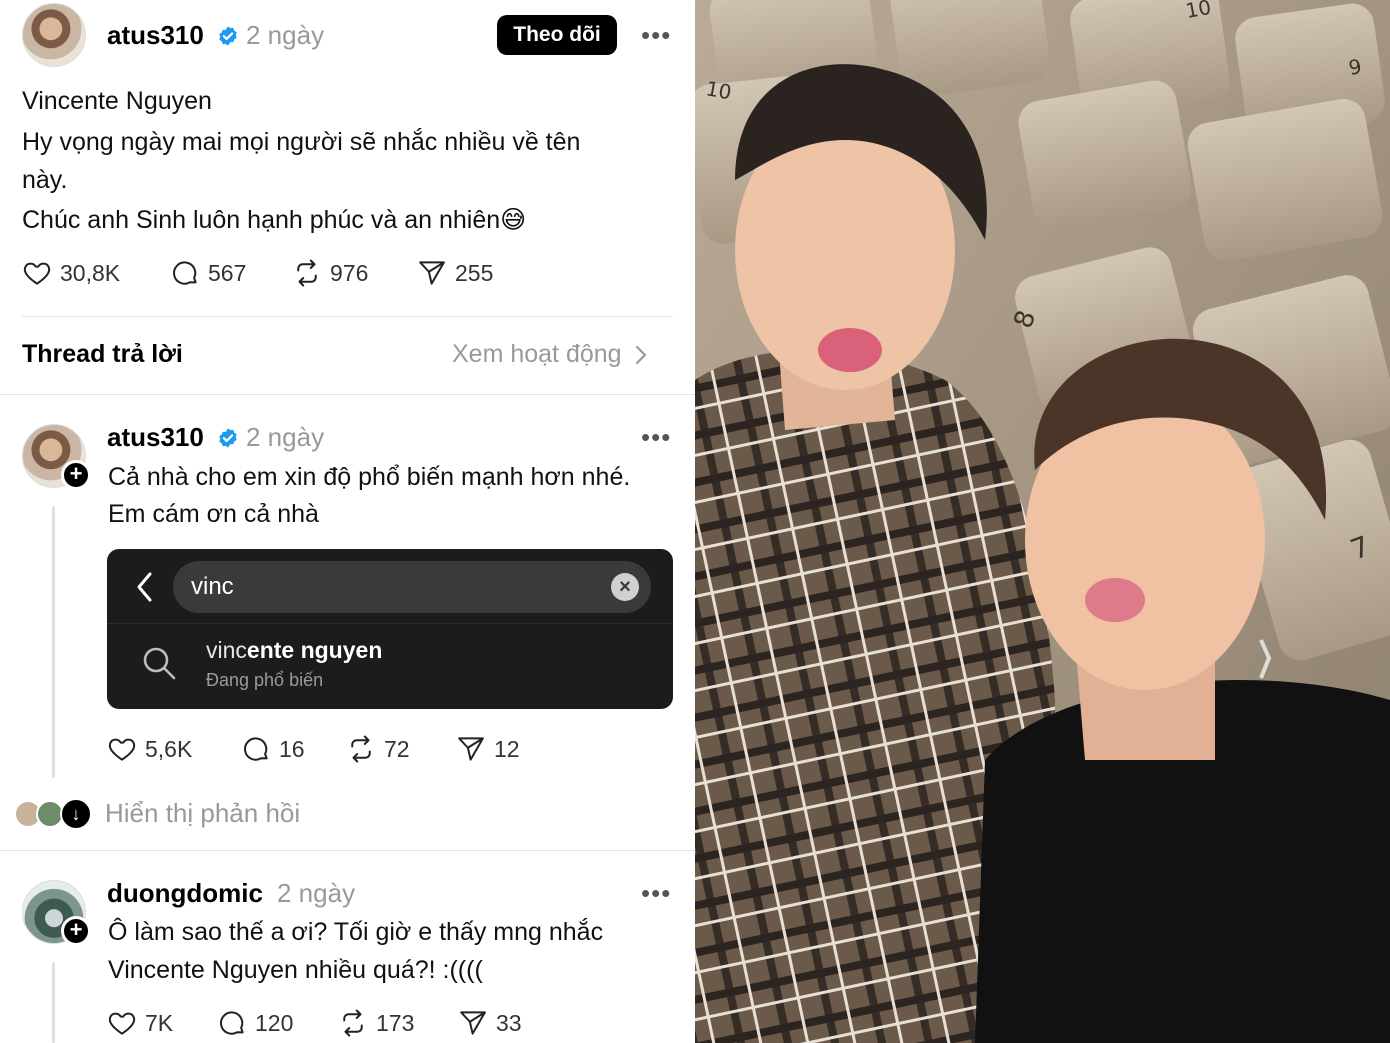  I want to click on view-activity-label: Xem hoạt động, so click(537, 354).